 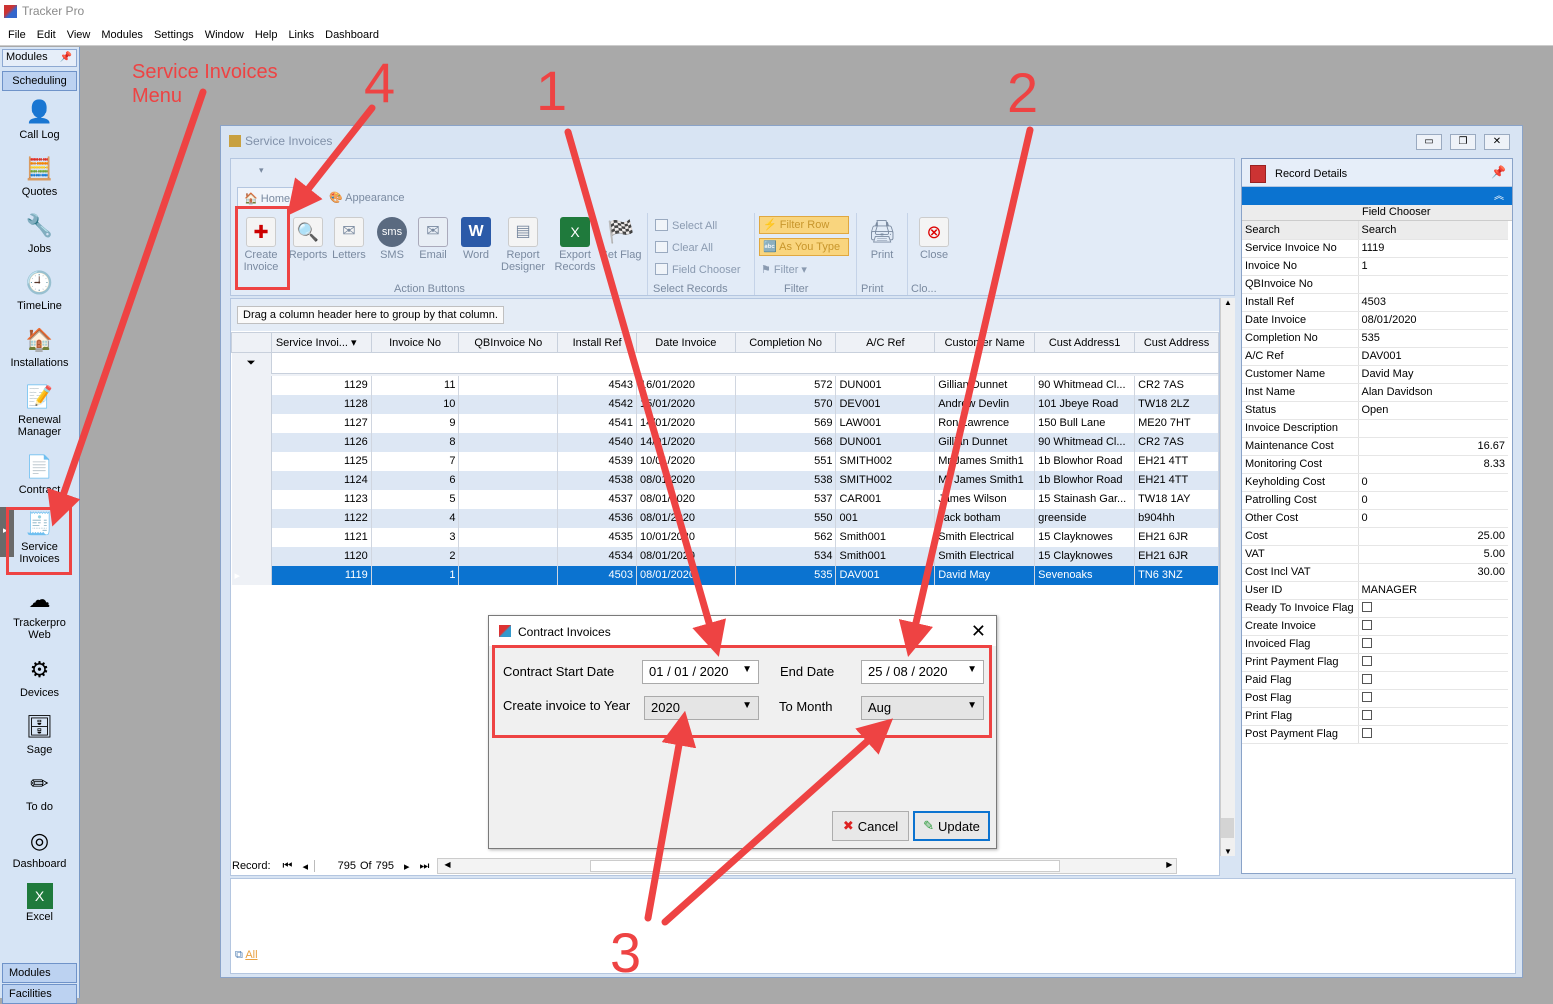 What do you see at coordinates (966, 392) in the screenshot?
I see `arrow-to-end-date` at bounding box center [966, 392].